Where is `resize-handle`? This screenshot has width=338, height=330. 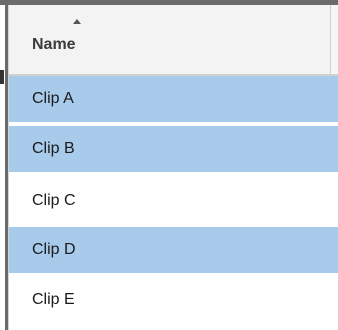 resize-handle is located at coordinates (2, 77).